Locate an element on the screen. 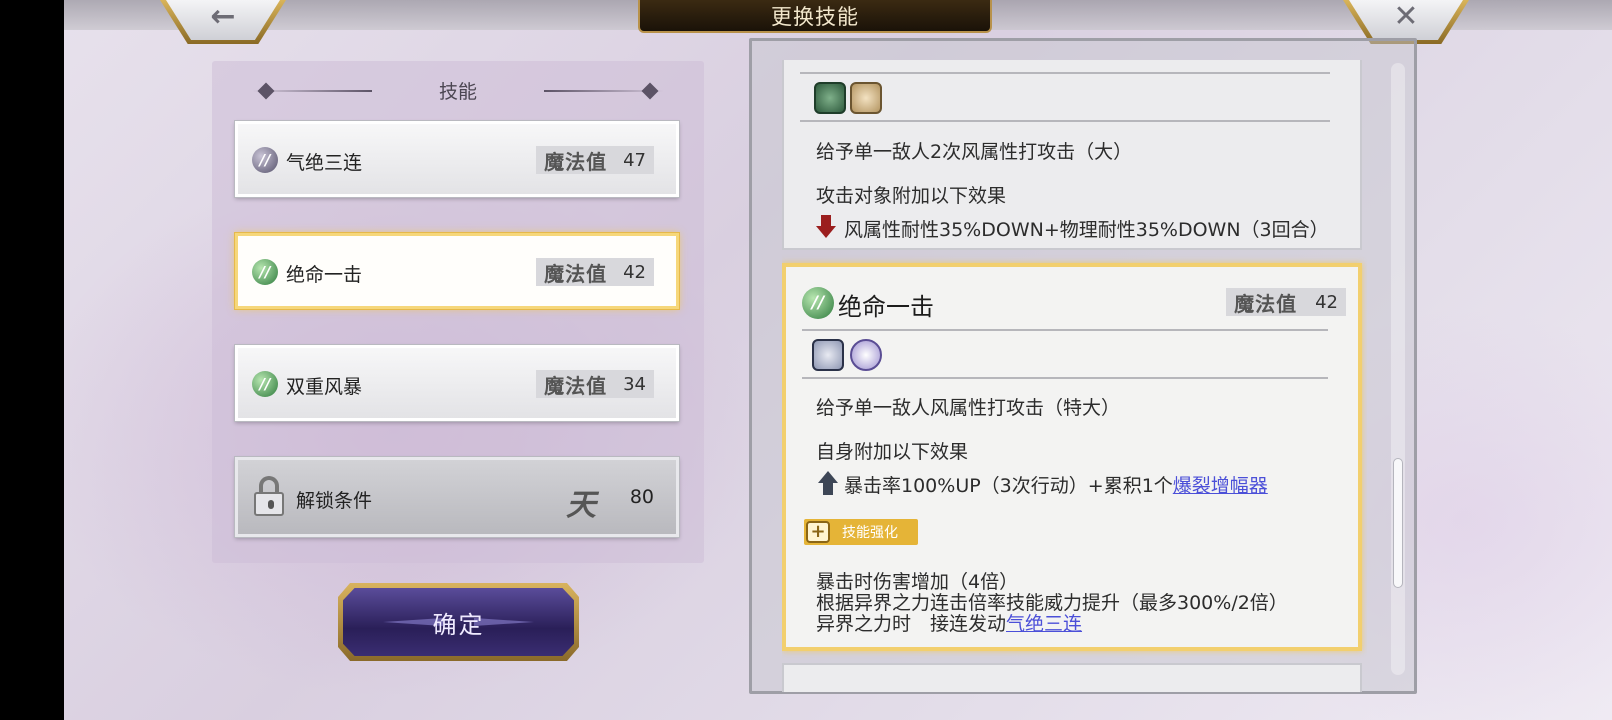 This screenshot has width=1612, height=720. unlock-condition-value: 80 is located at coordinates (641, 497).